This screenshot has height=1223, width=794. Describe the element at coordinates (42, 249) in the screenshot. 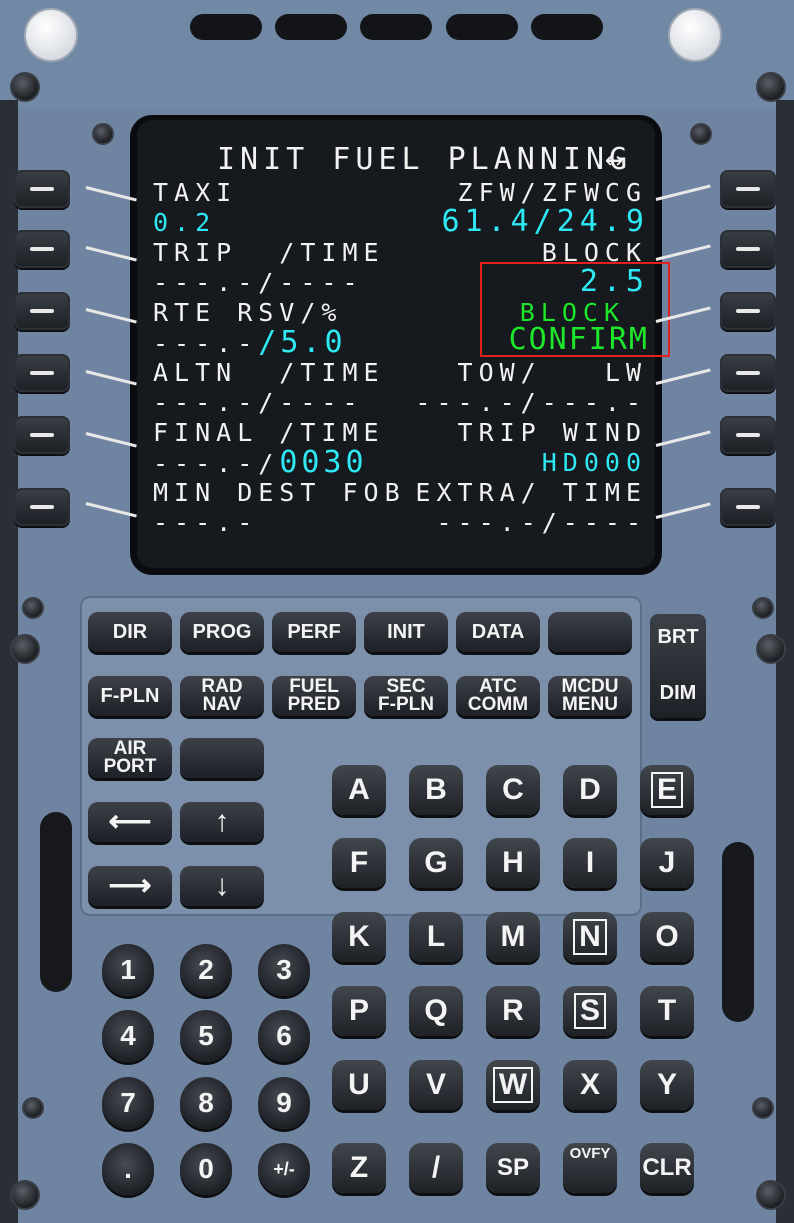

I see `lsk-2l` at that location.